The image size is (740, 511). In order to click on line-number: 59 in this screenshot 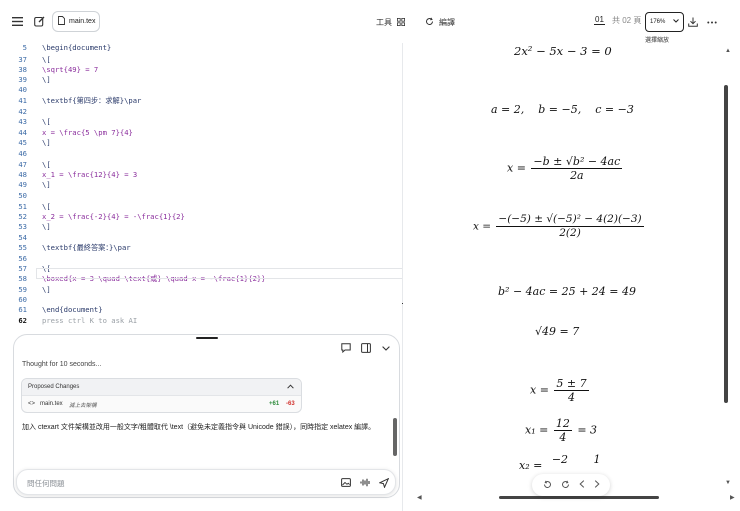, I will do `click(22, 289)`.